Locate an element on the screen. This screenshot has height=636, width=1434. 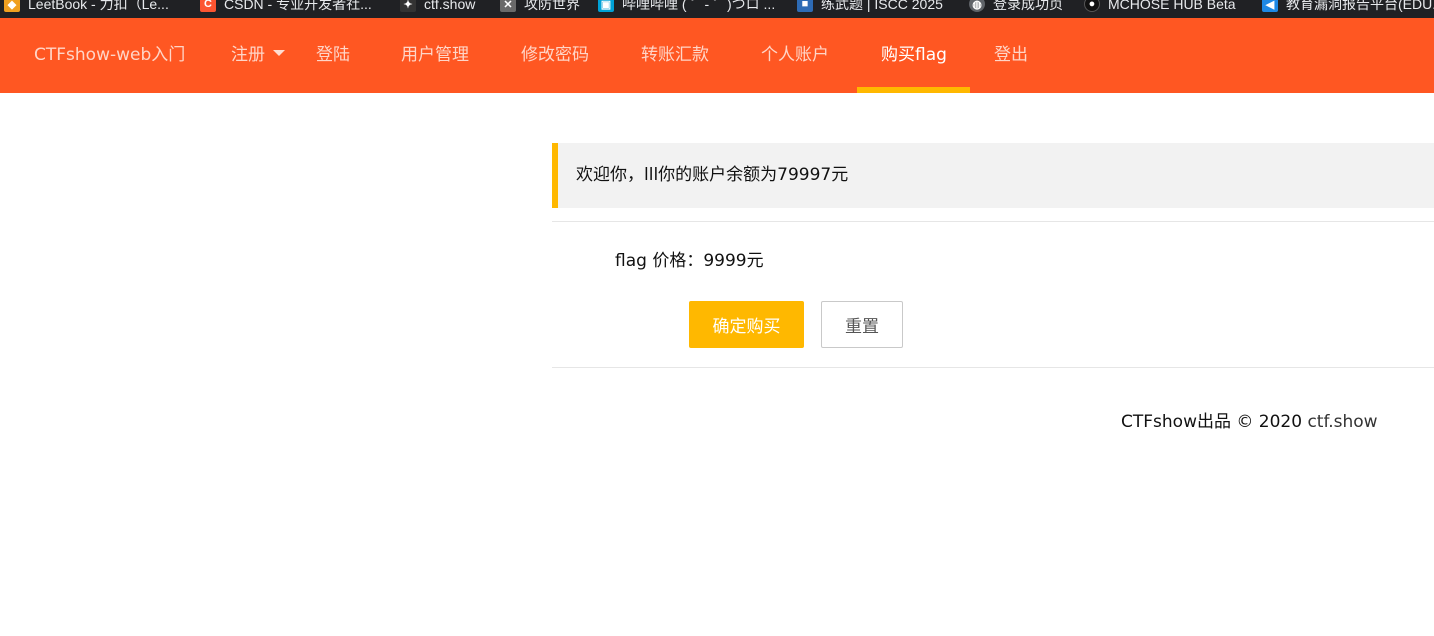
reset-button: 重置 is located at coordinates (862, 324).